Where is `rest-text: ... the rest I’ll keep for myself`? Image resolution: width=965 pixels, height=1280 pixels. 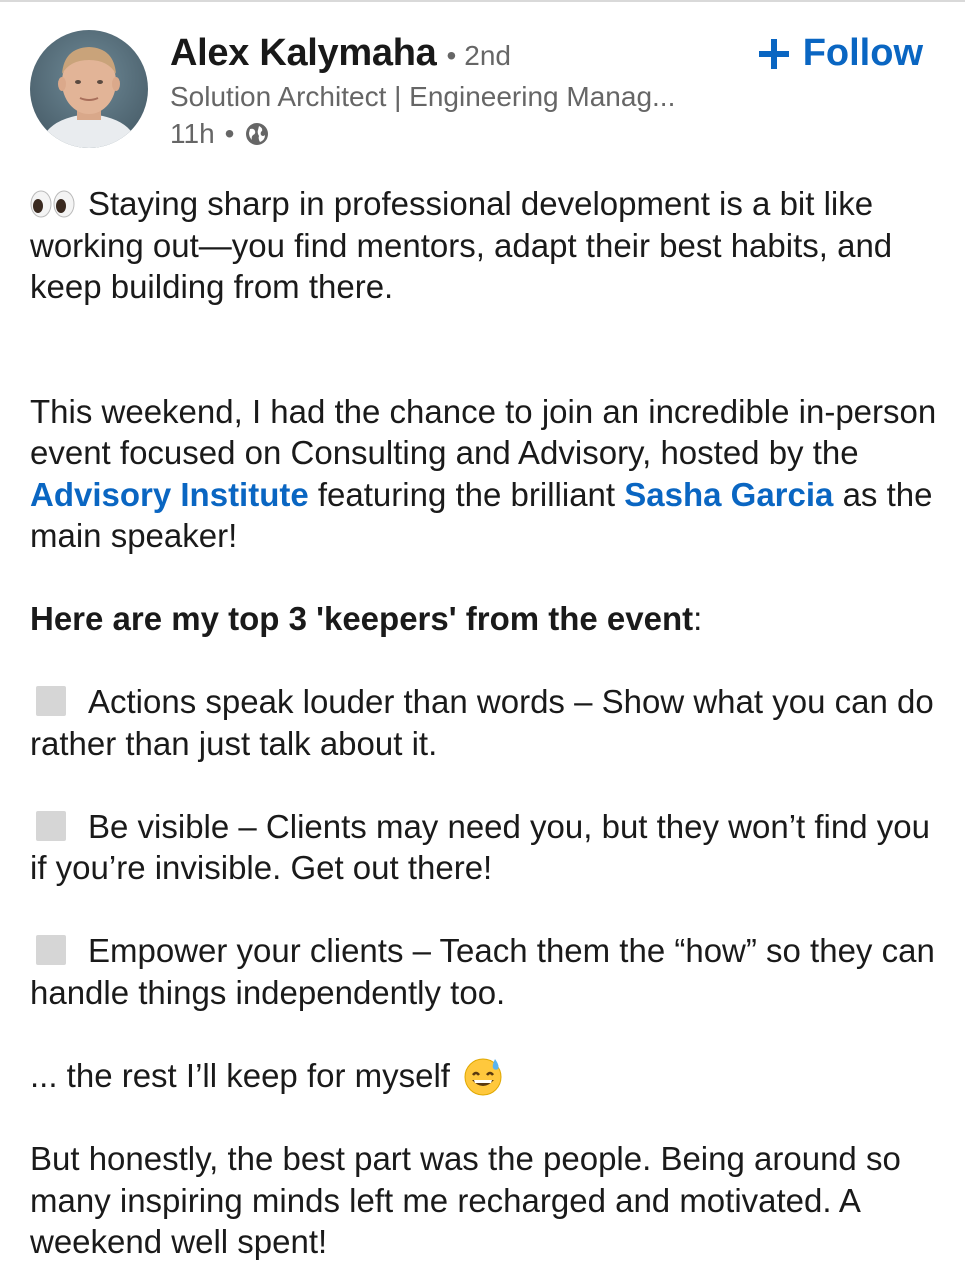 rest-text: ... the rest I’ll keep for myself is located at coordinates (240, 1075).